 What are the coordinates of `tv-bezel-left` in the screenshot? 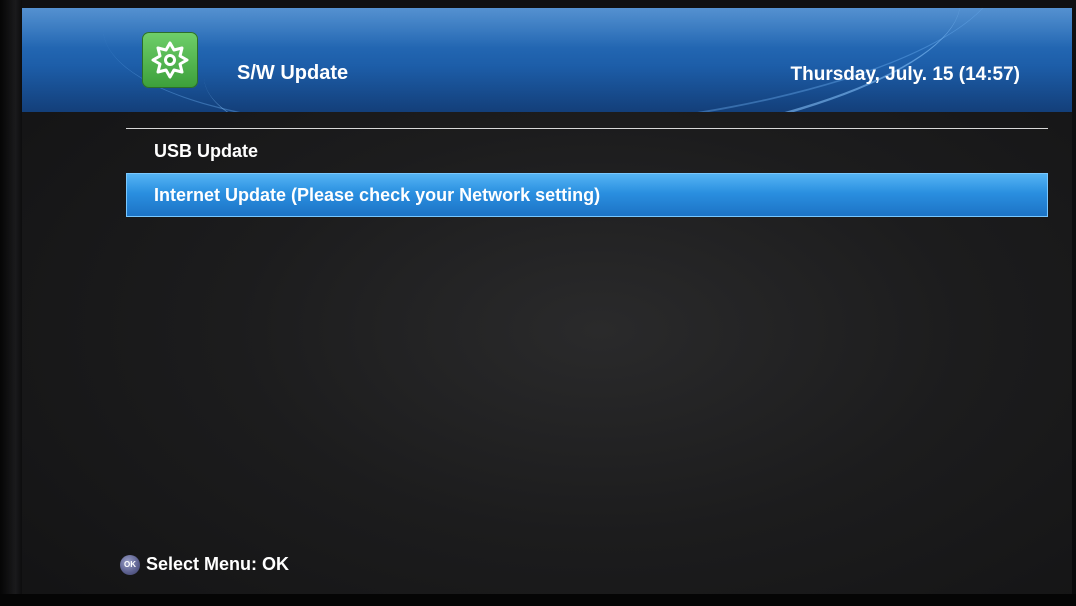 It's located at (11, 303).